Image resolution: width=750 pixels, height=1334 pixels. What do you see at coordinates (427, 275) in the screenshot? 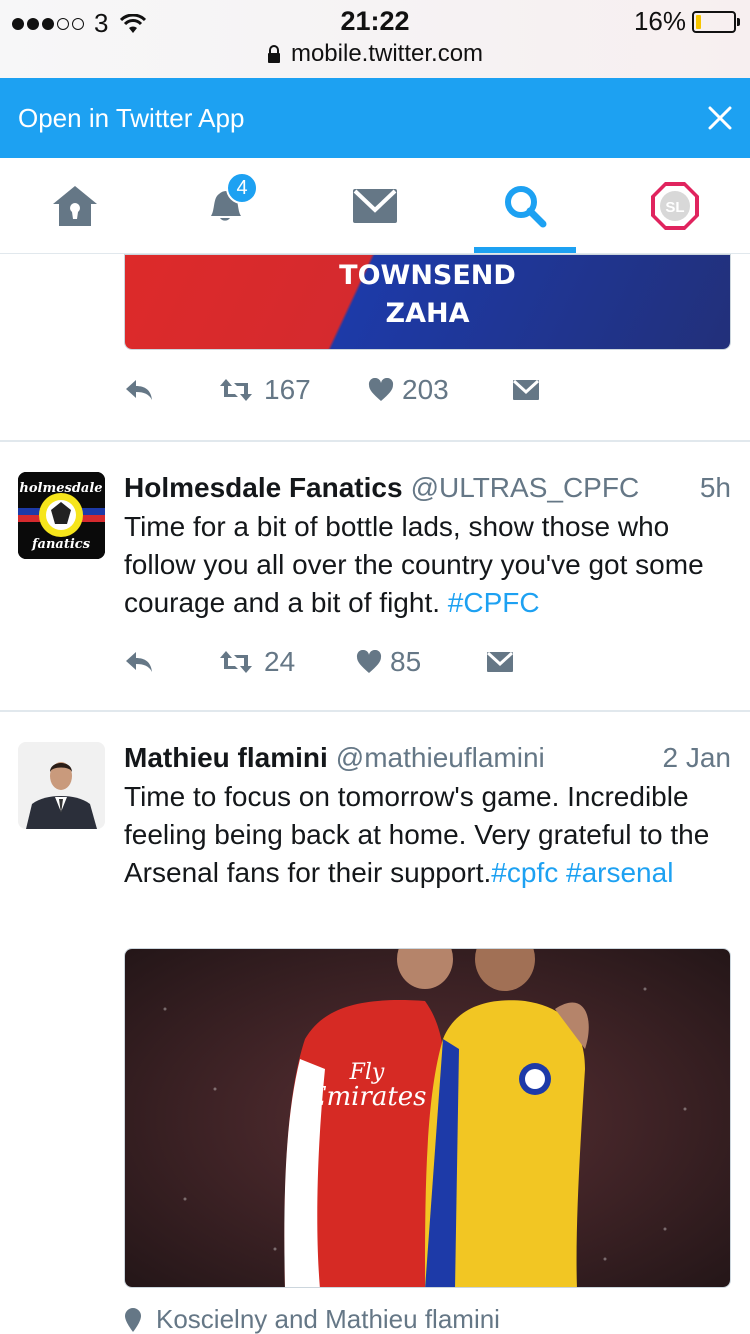
I see `media-line: TOWNSEND` at bounding box center [427, 275].